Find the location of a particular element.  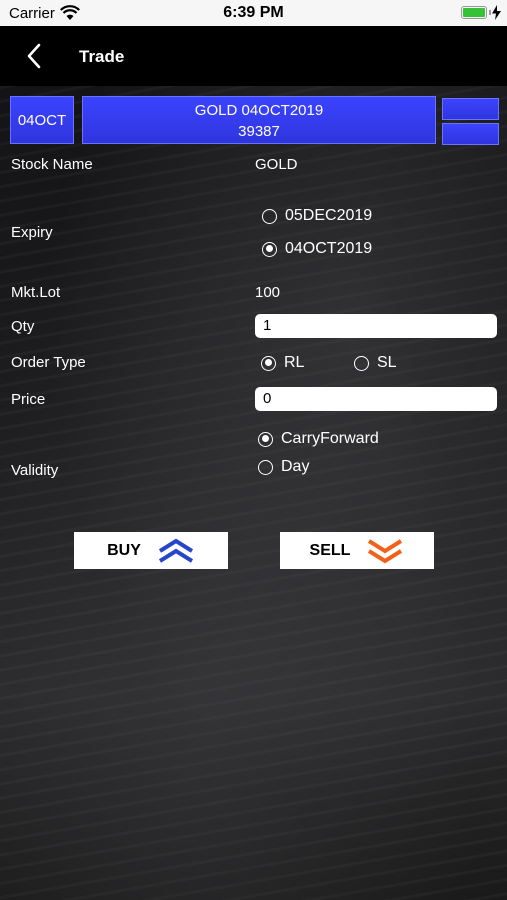

validity-option-day: Day is located at coordinates (283, 467).